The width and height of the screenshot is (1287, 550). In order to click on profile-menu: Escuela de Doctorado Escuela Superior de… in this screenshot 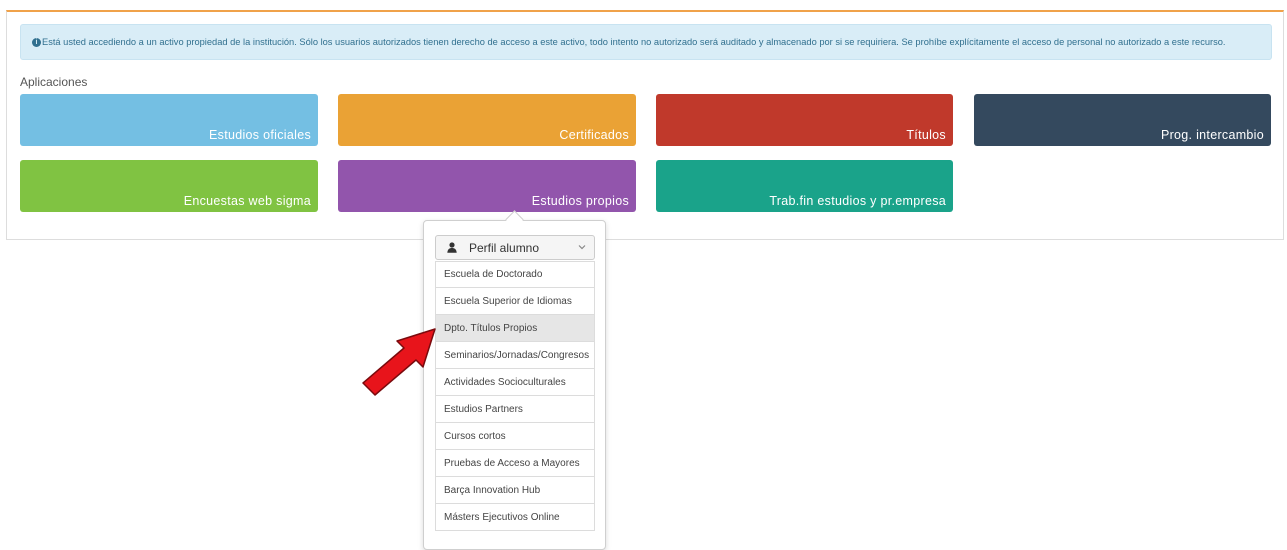, I will do `click(515, 396)`.